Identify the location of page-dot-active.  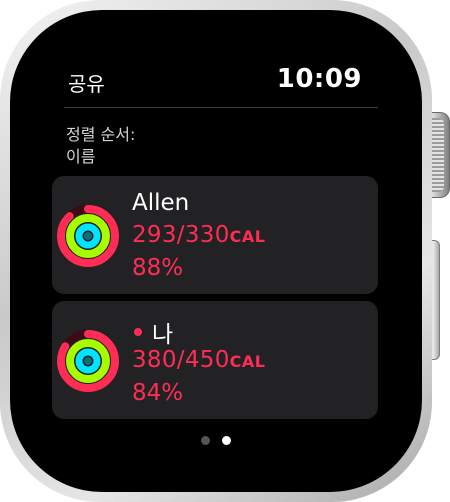
(226, 440).